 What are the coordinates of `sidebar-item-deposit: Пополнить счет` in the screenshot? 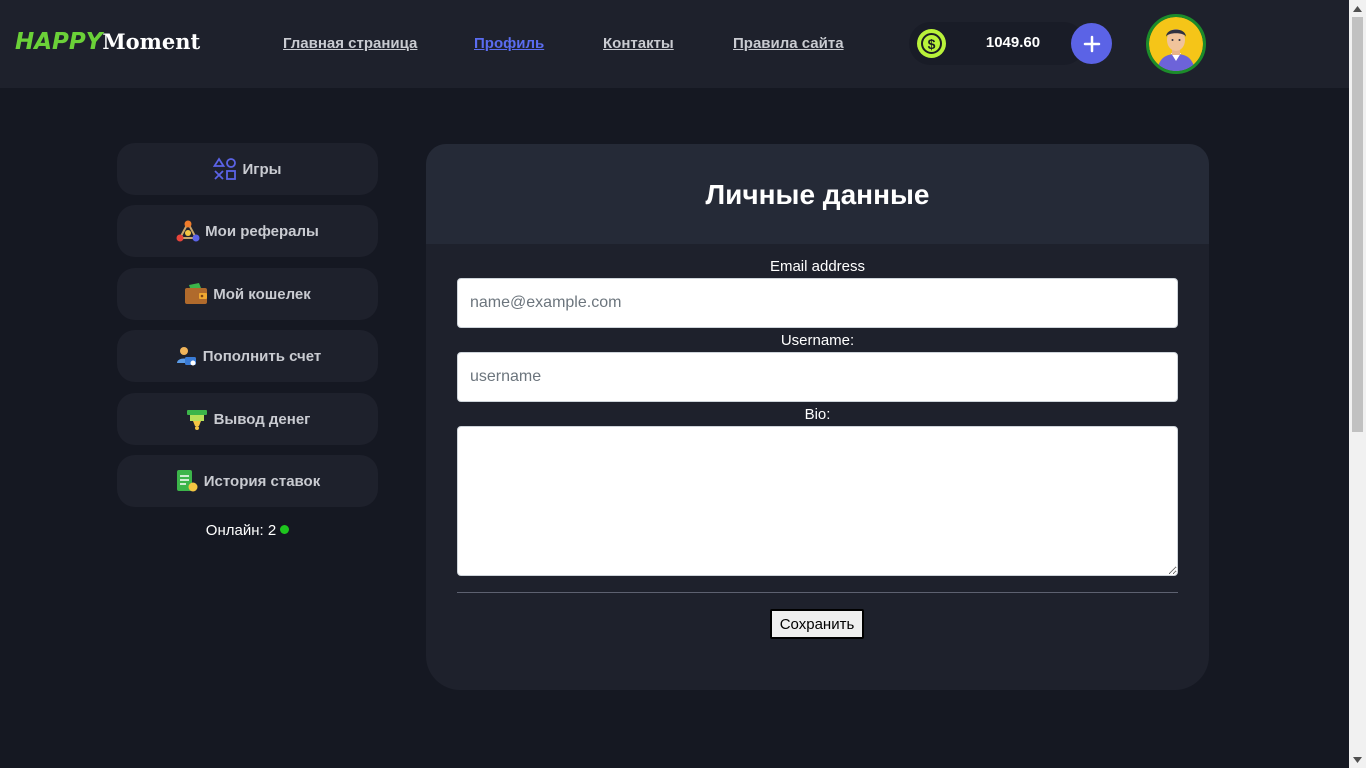 It's located at (247, 356).